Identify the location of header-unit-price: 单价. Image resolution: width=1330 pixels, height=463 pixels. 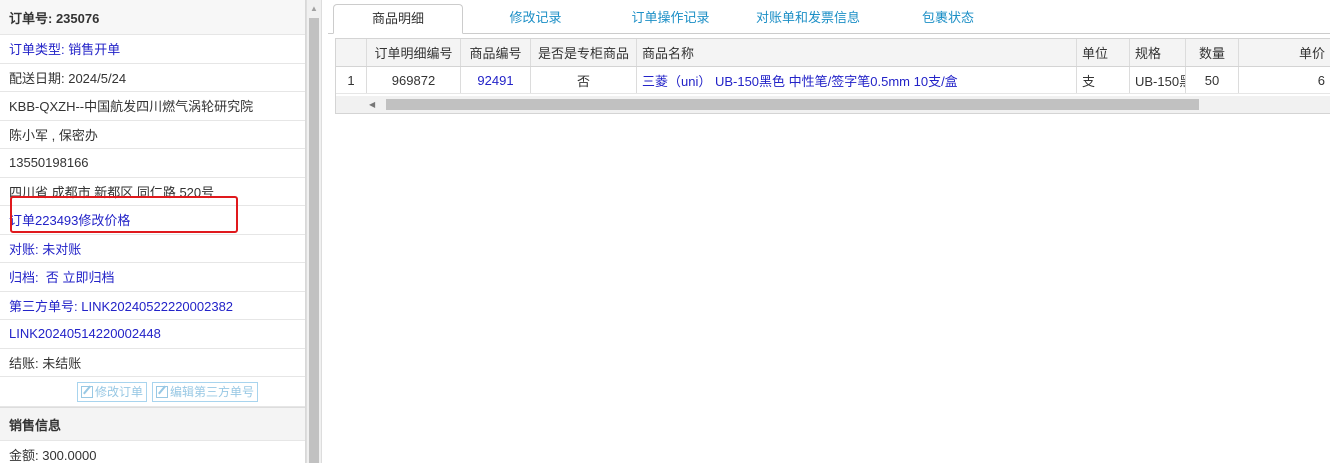
(1284, 52).